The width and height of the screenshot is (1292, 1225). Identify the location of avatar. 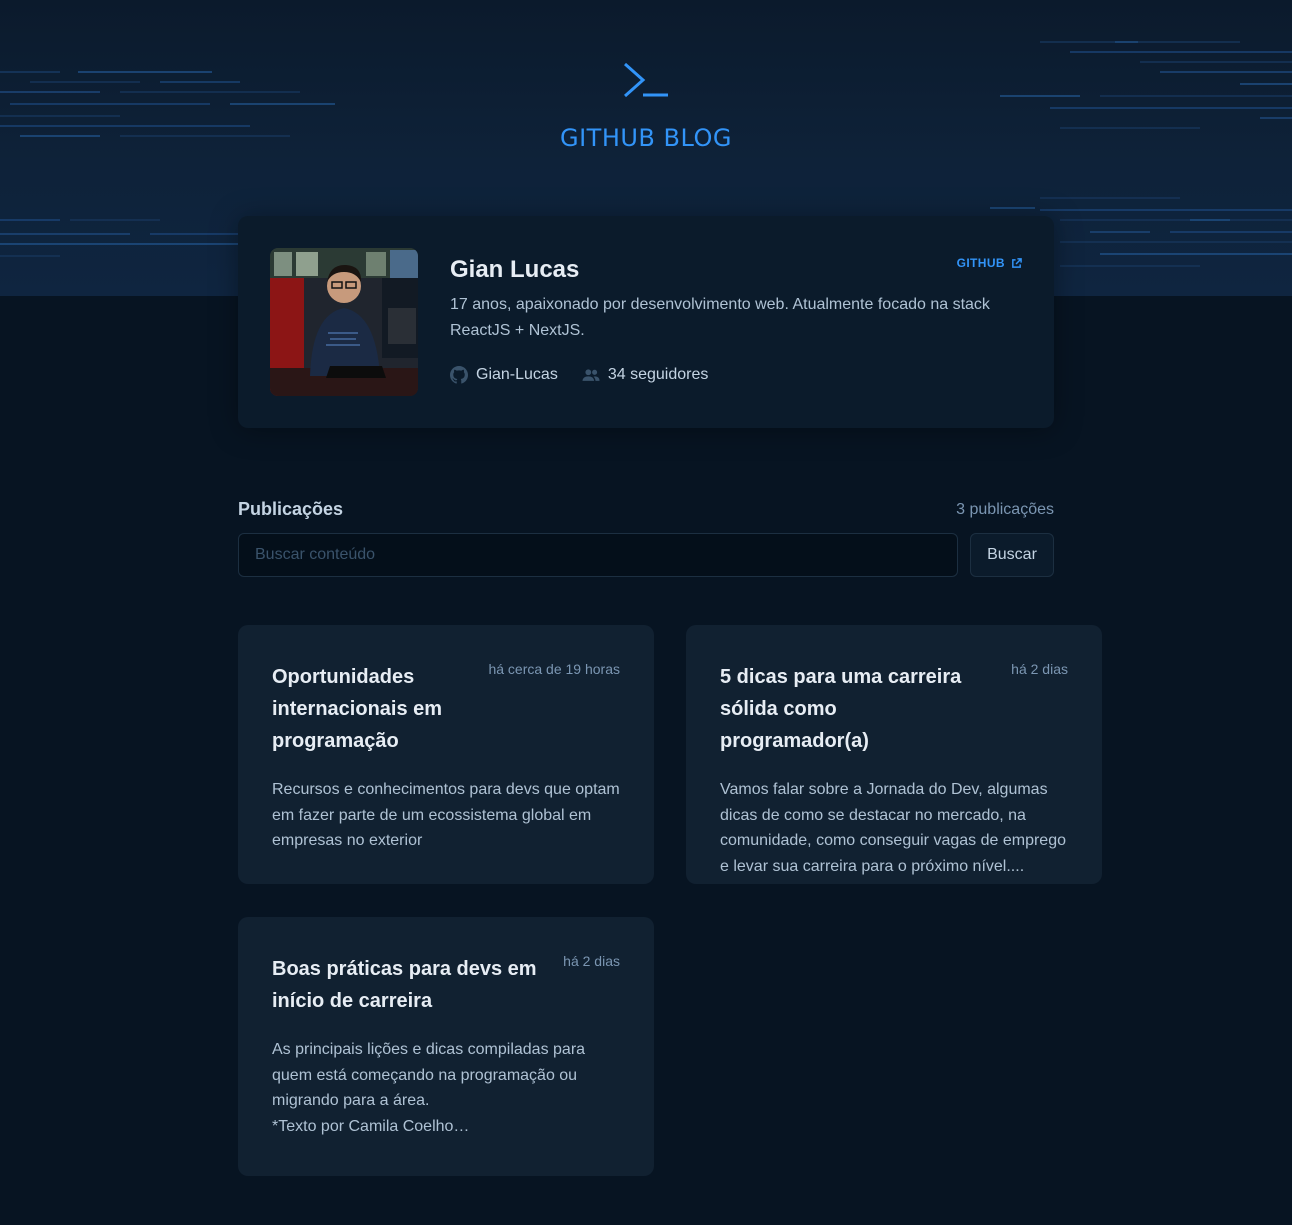
(344, 322).